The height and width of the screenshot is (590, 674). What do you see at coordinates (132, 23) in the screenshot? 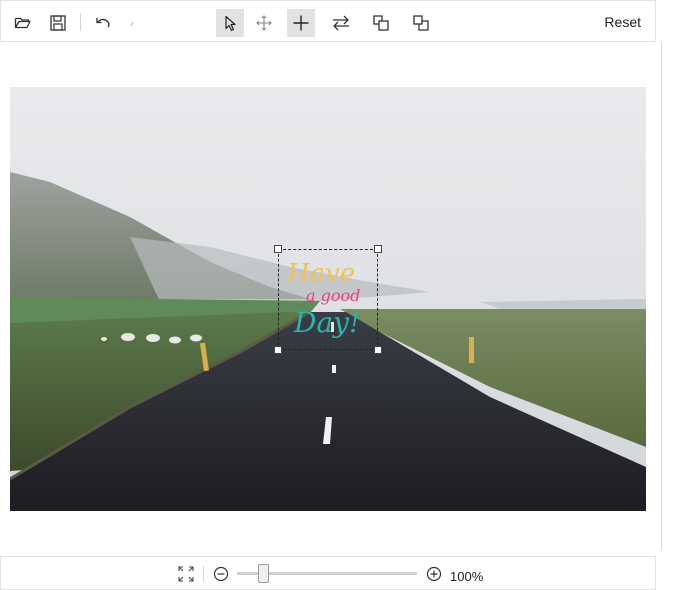
I see `redo-icon` at bounding box center [132, 23].